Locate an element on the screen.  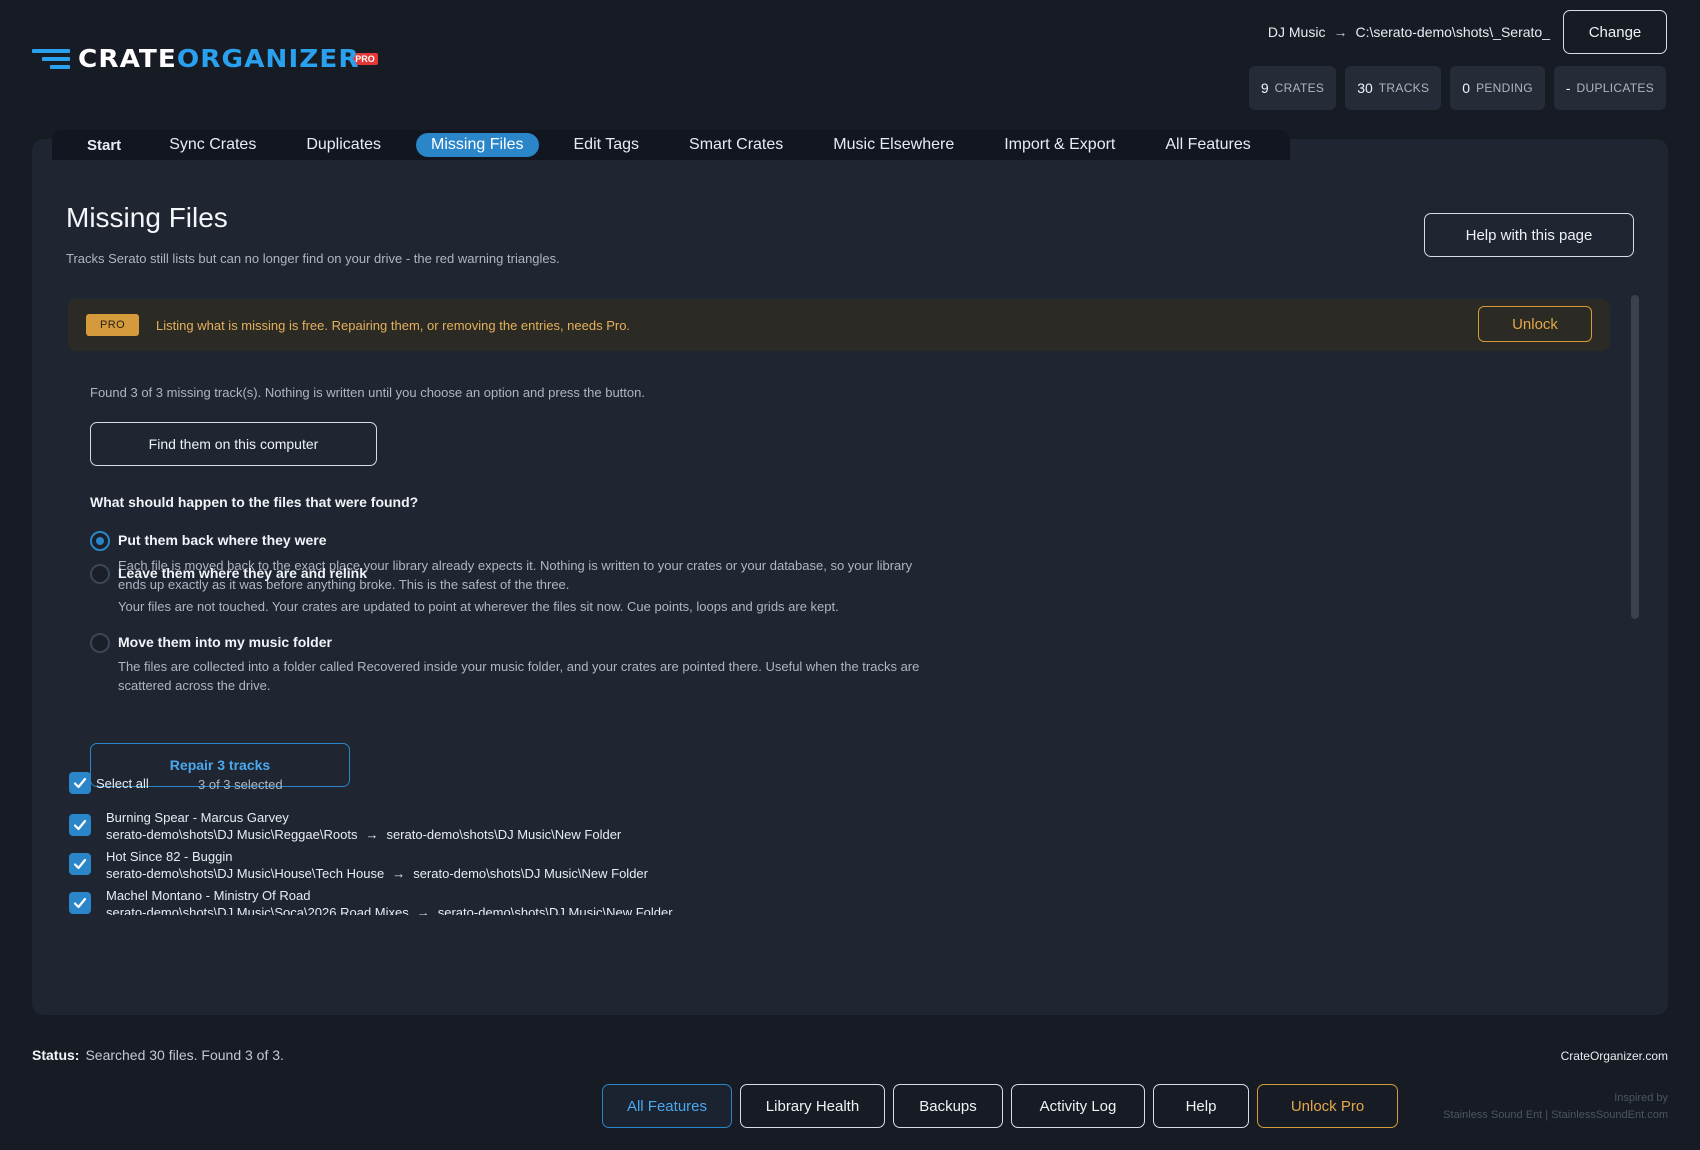
option-move-label: Move them into my music folder is located at coordinates (225, 642).